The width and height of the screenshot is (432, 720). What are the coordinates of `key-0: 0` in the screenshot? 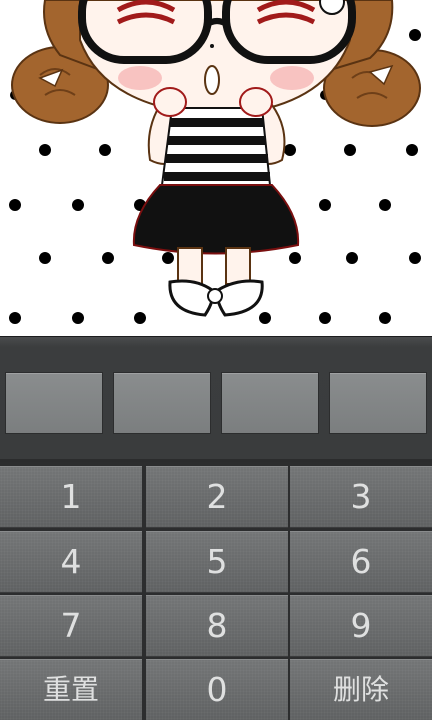 It's located at (217, 689).